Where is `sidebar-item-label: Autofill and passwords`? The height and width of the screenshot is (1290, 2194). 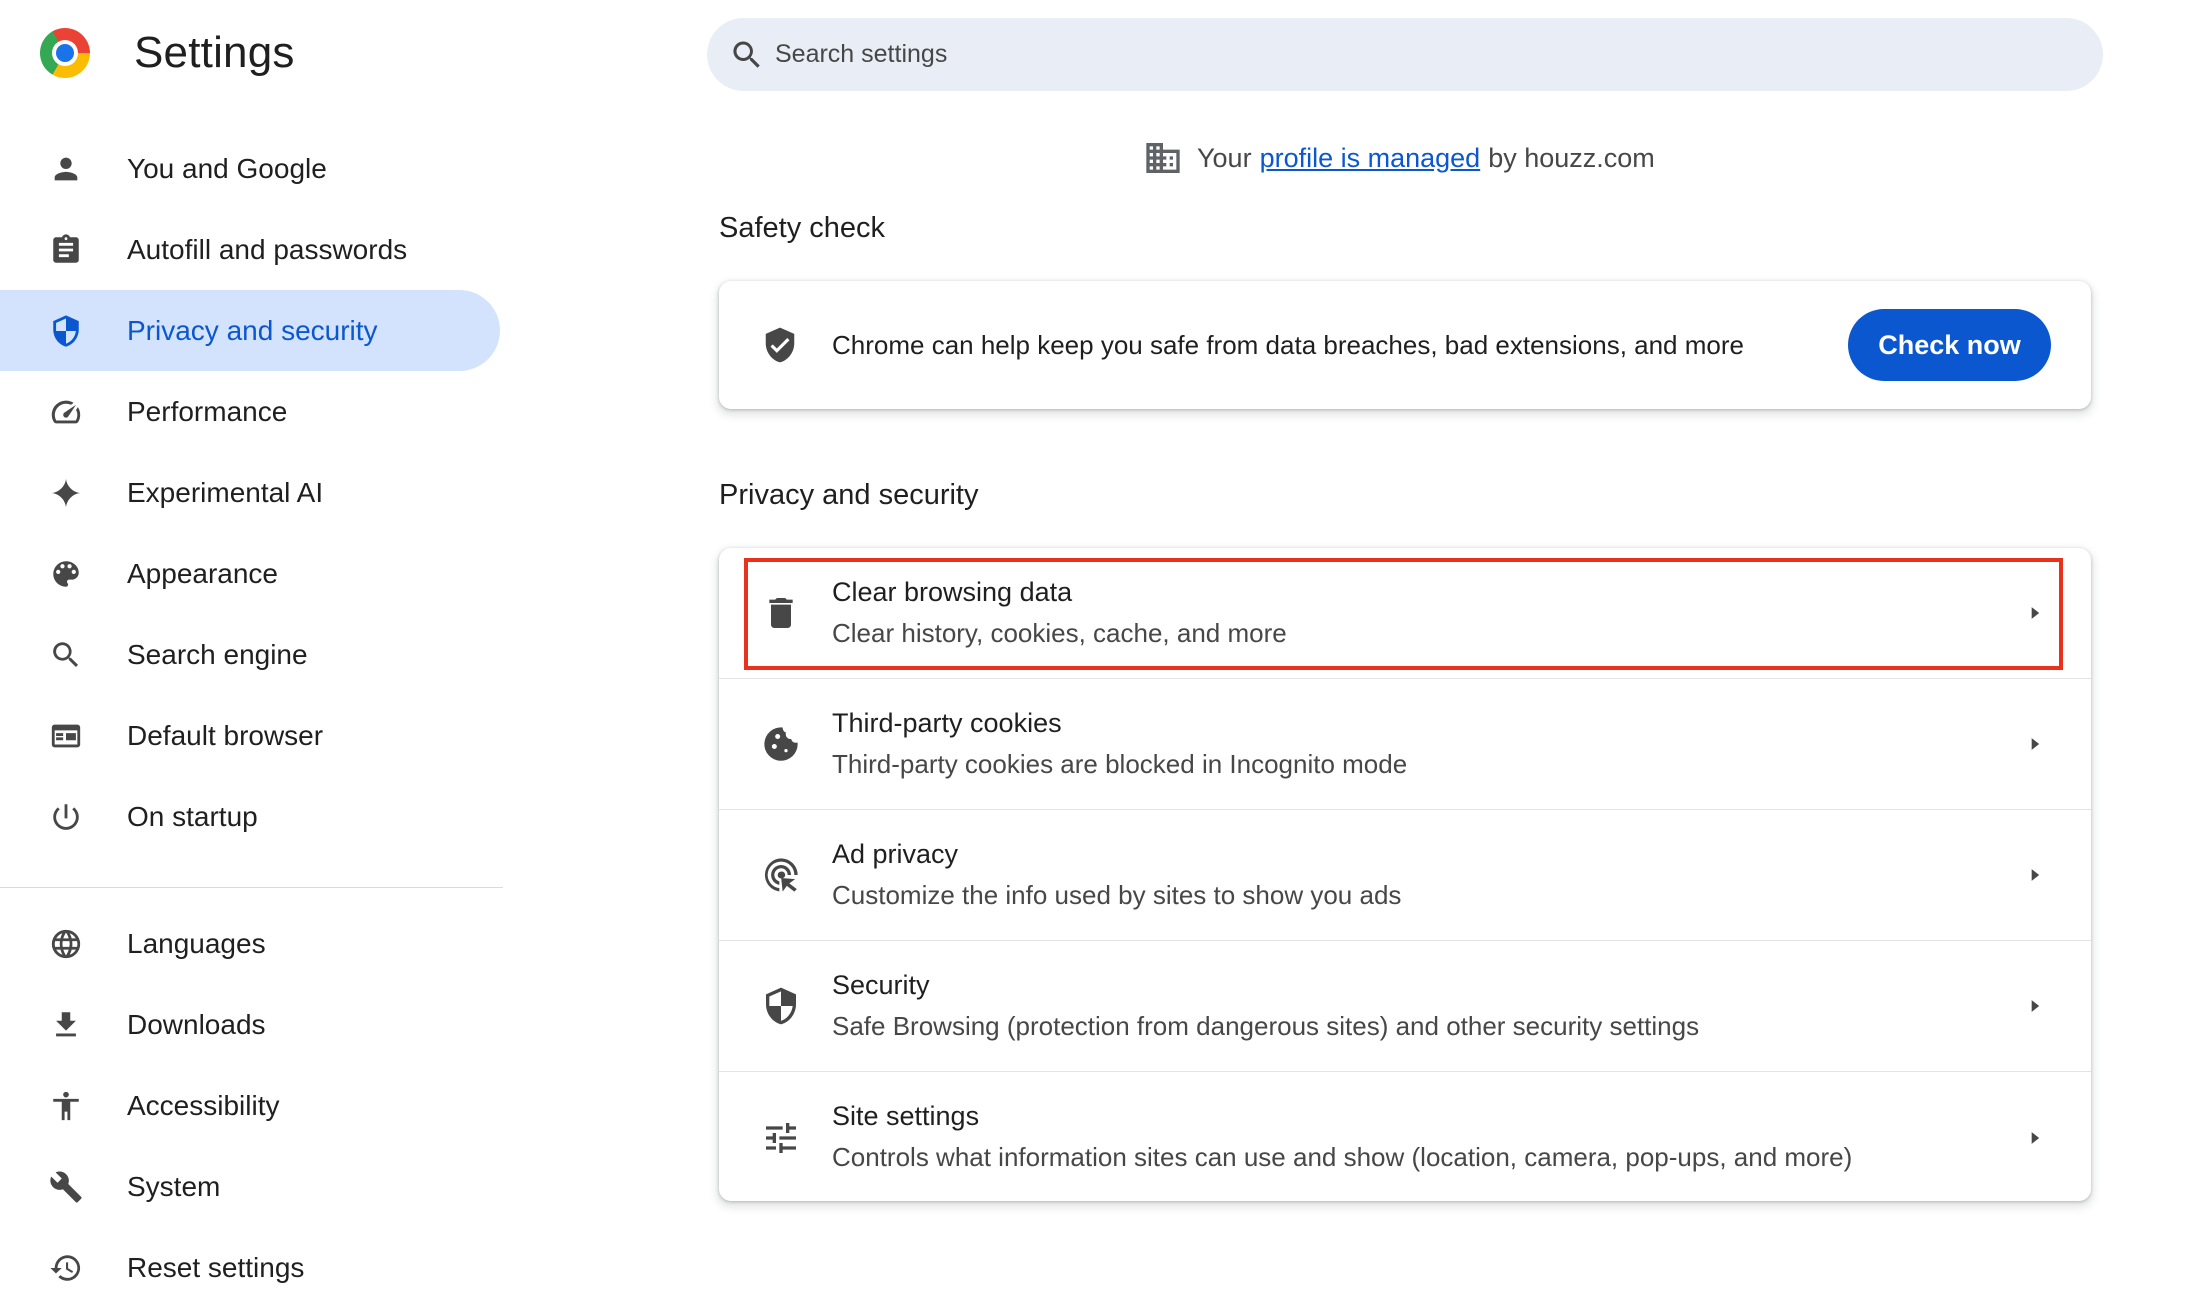
sidebar-item-label: Autofill and passwords is located at coordinates (267, 249).